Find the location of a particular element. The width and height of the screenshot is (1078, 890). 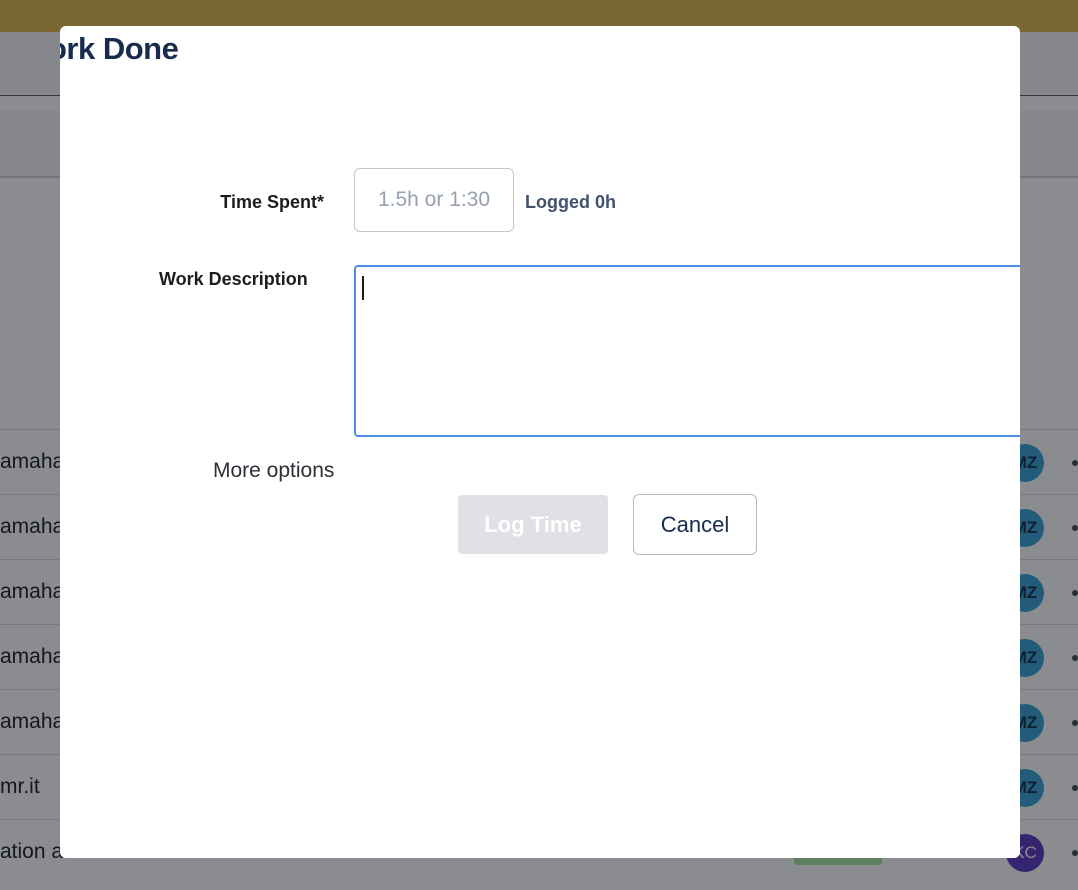

time-spent-input is located at coordinates (434, 200).